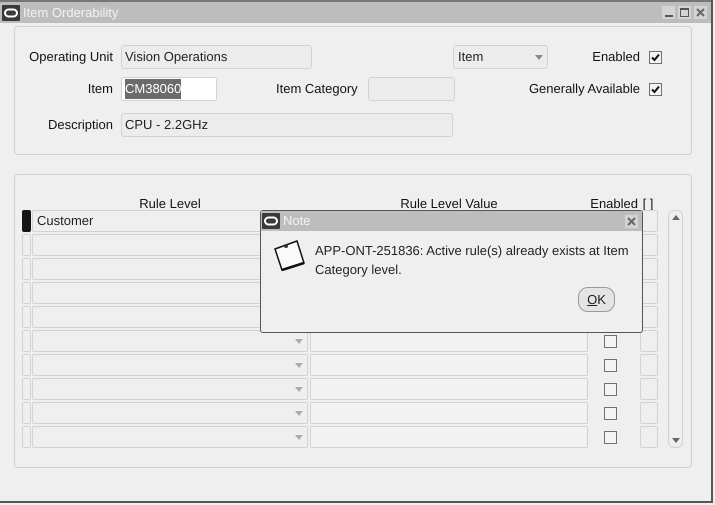 This screenshot has height=505, width=715. What do you see at coordinates (472, 260) in the screenshot?
I see `dialog-message: APP-ONT-251836: Active rule(s) already exists at Item Category level.` at bounding box center [472, 260].